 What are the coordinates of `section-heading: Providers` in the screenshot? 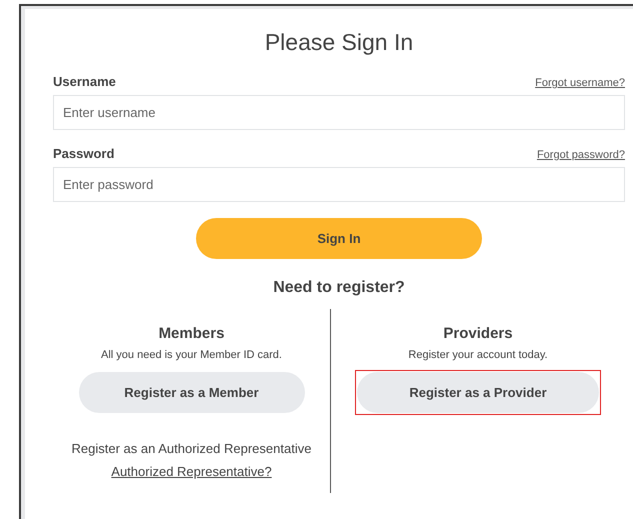 It's located at (478, 333).